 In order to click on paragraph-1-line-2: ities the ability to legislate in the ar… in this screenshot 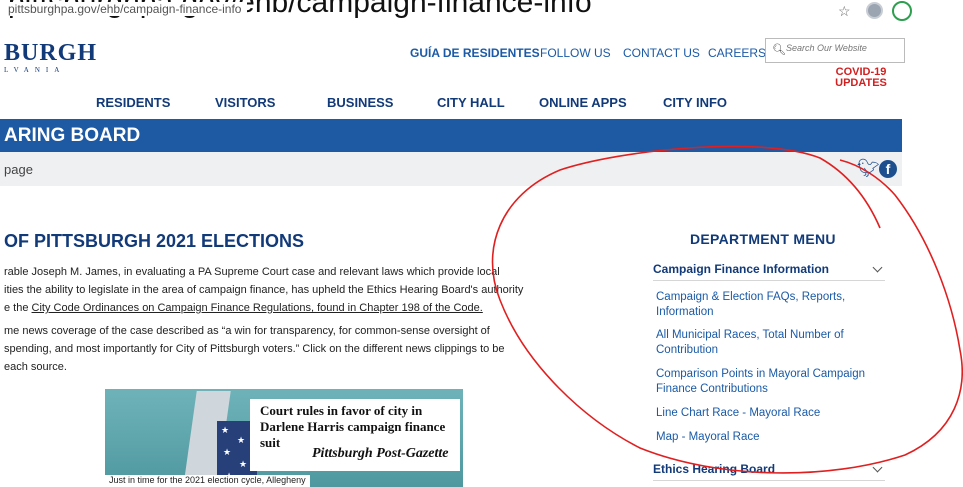, I will do `click(264, 290)`.